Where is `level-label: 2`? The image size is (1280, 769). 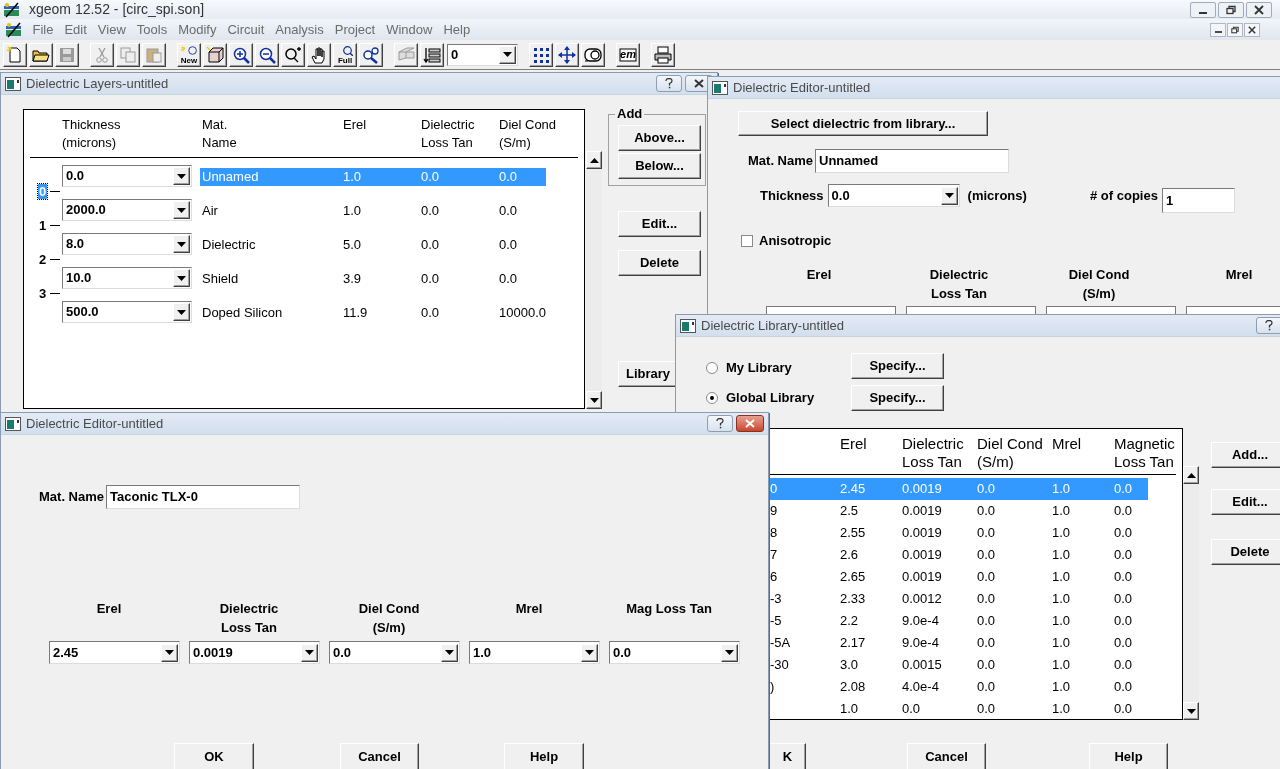 level-label: 2 is located at coordinates (43, 259).